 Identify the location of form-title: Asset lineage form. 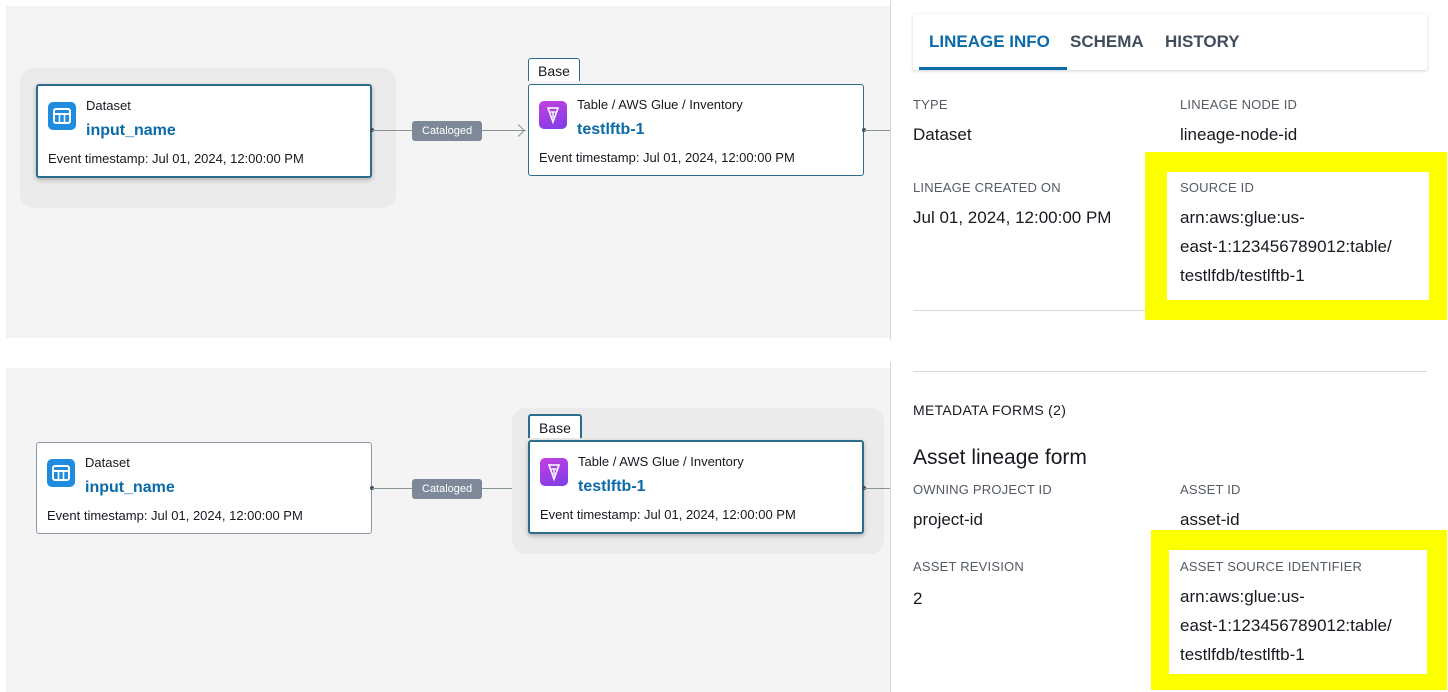
(1000, 457).